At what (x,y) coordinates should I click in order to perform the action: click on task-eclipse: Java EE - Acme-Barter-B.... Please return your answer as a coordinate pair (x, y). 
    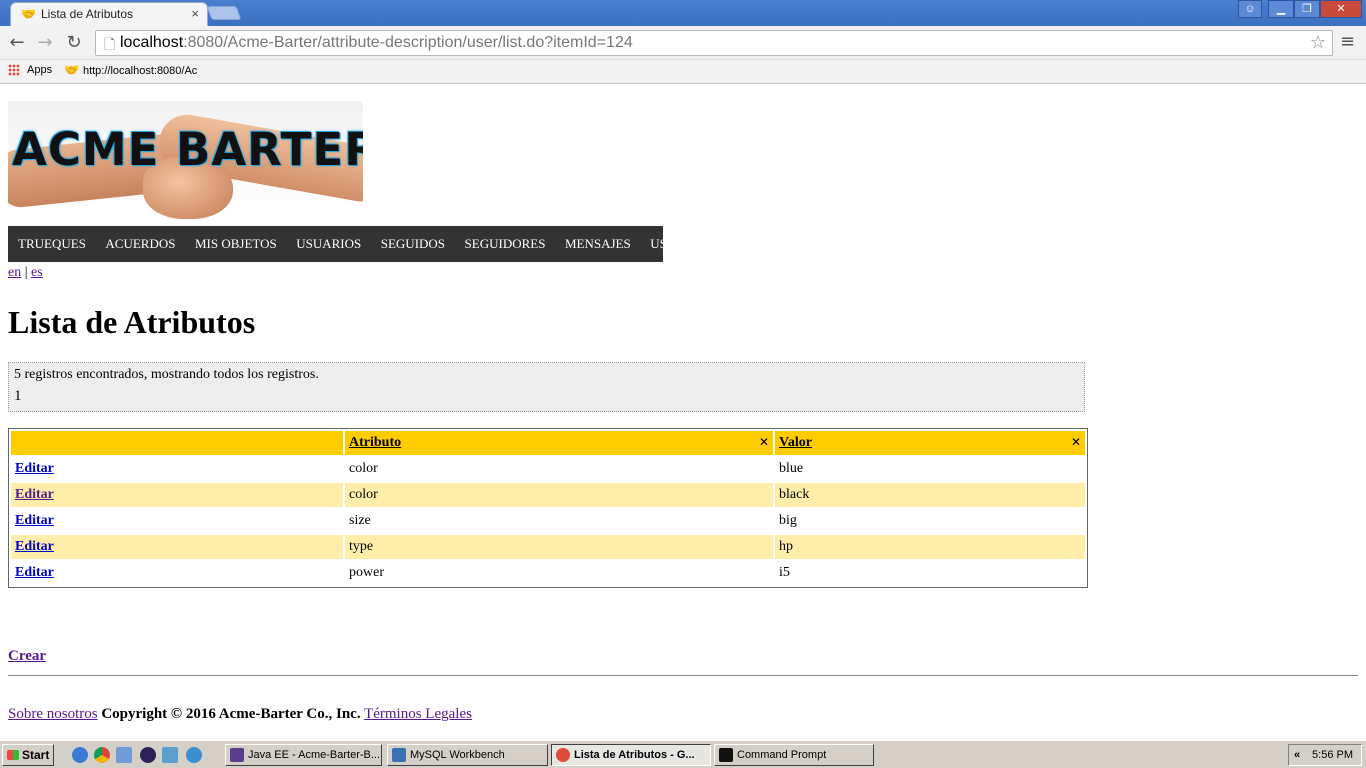
    Looking at the image, I should click on (303, 755).